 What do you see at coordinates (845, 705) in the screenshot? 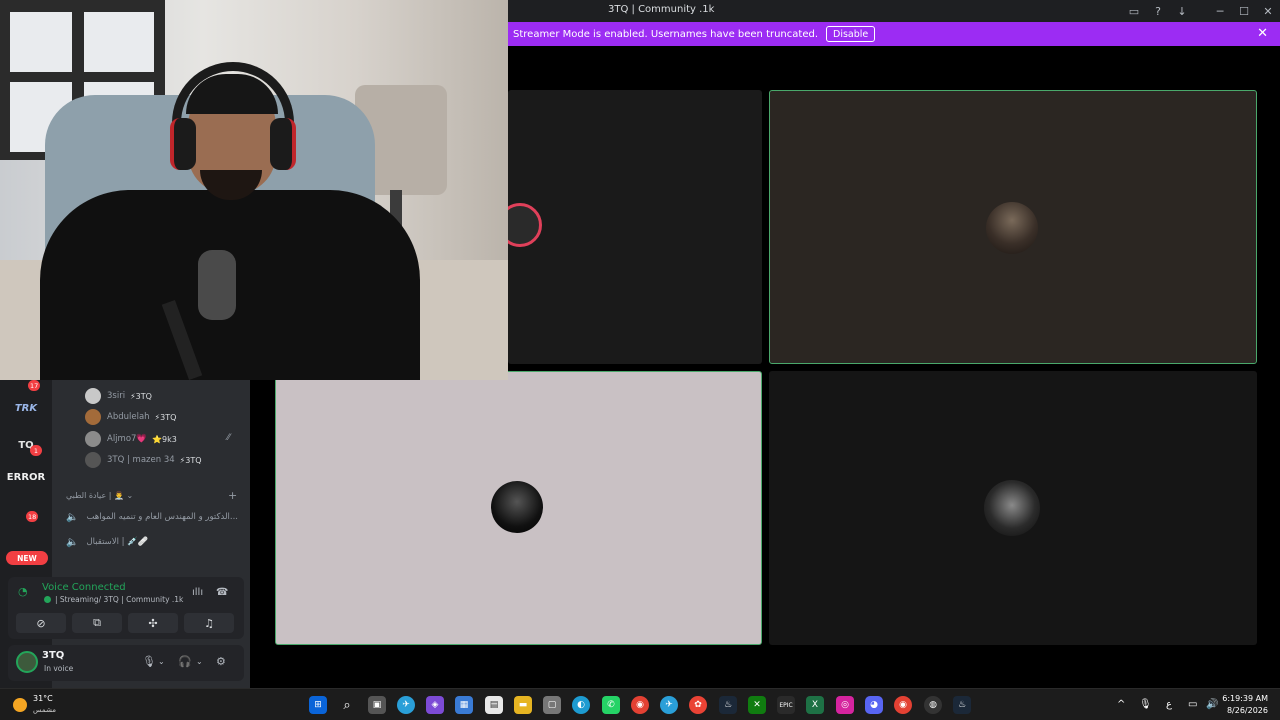
I see `instagram-icon: ◎` at bounding box center [845, 705].